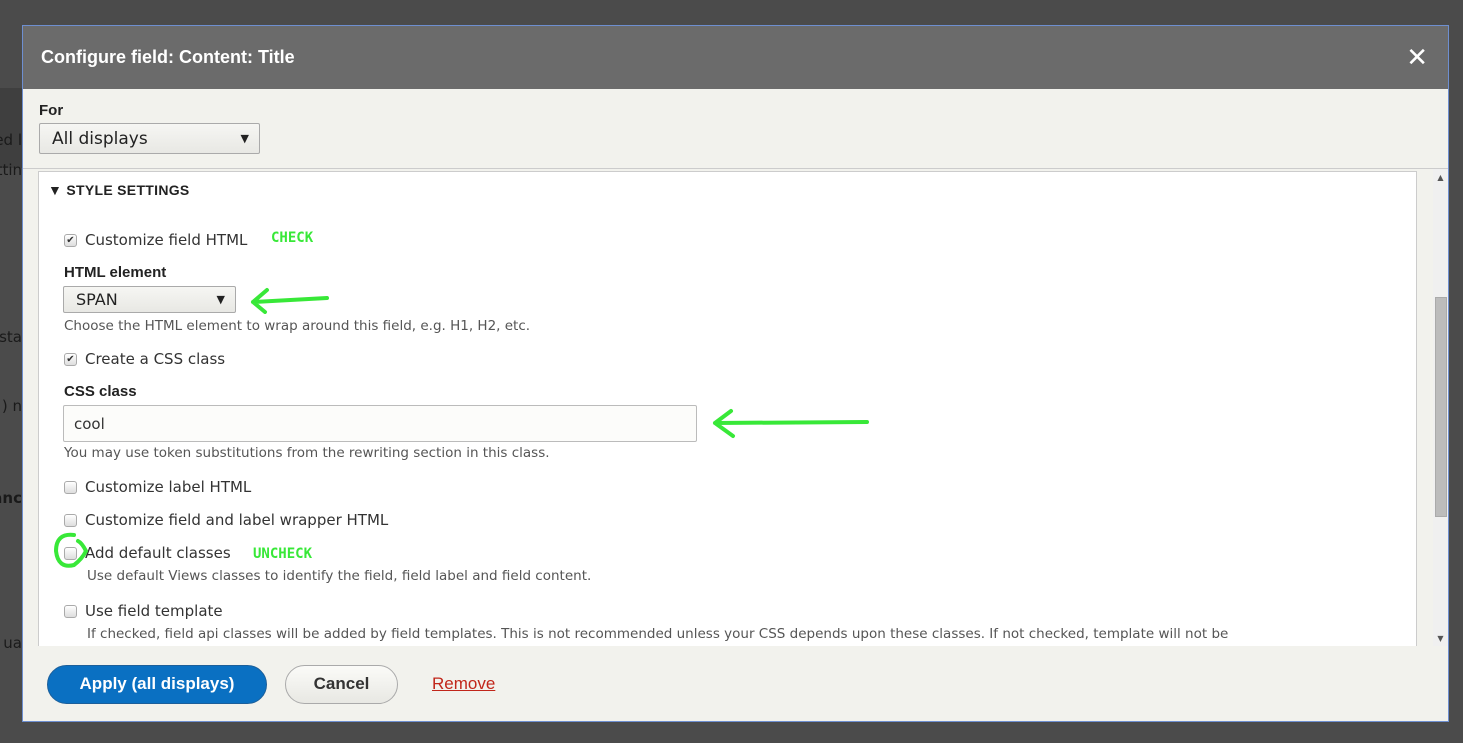 Image resolution: width=1463 pixels, height=743 pixels. I want to click on css-class-label: CSS class, so click(100, 391).